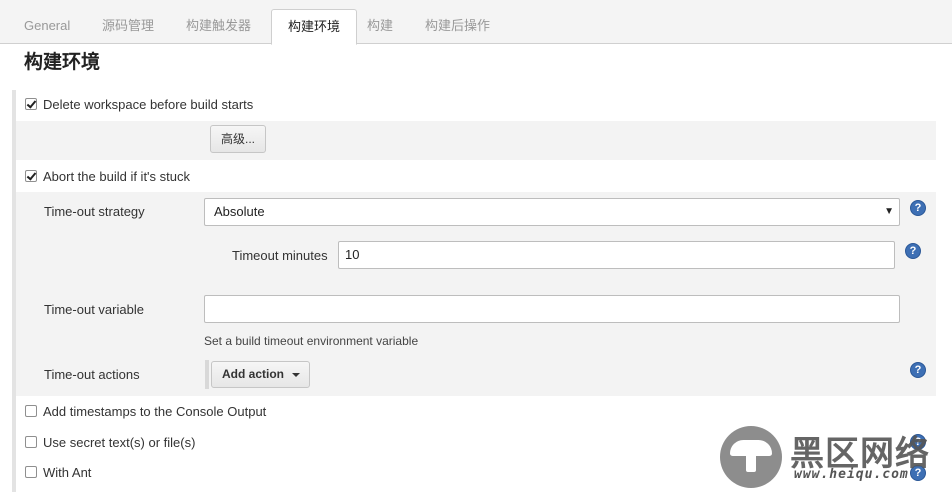  What do you see at coordinates (155, 411) in the screenshot?
I see `timestamps-label: Add timestamps to the Console Output` at bounding box center [155, 411].